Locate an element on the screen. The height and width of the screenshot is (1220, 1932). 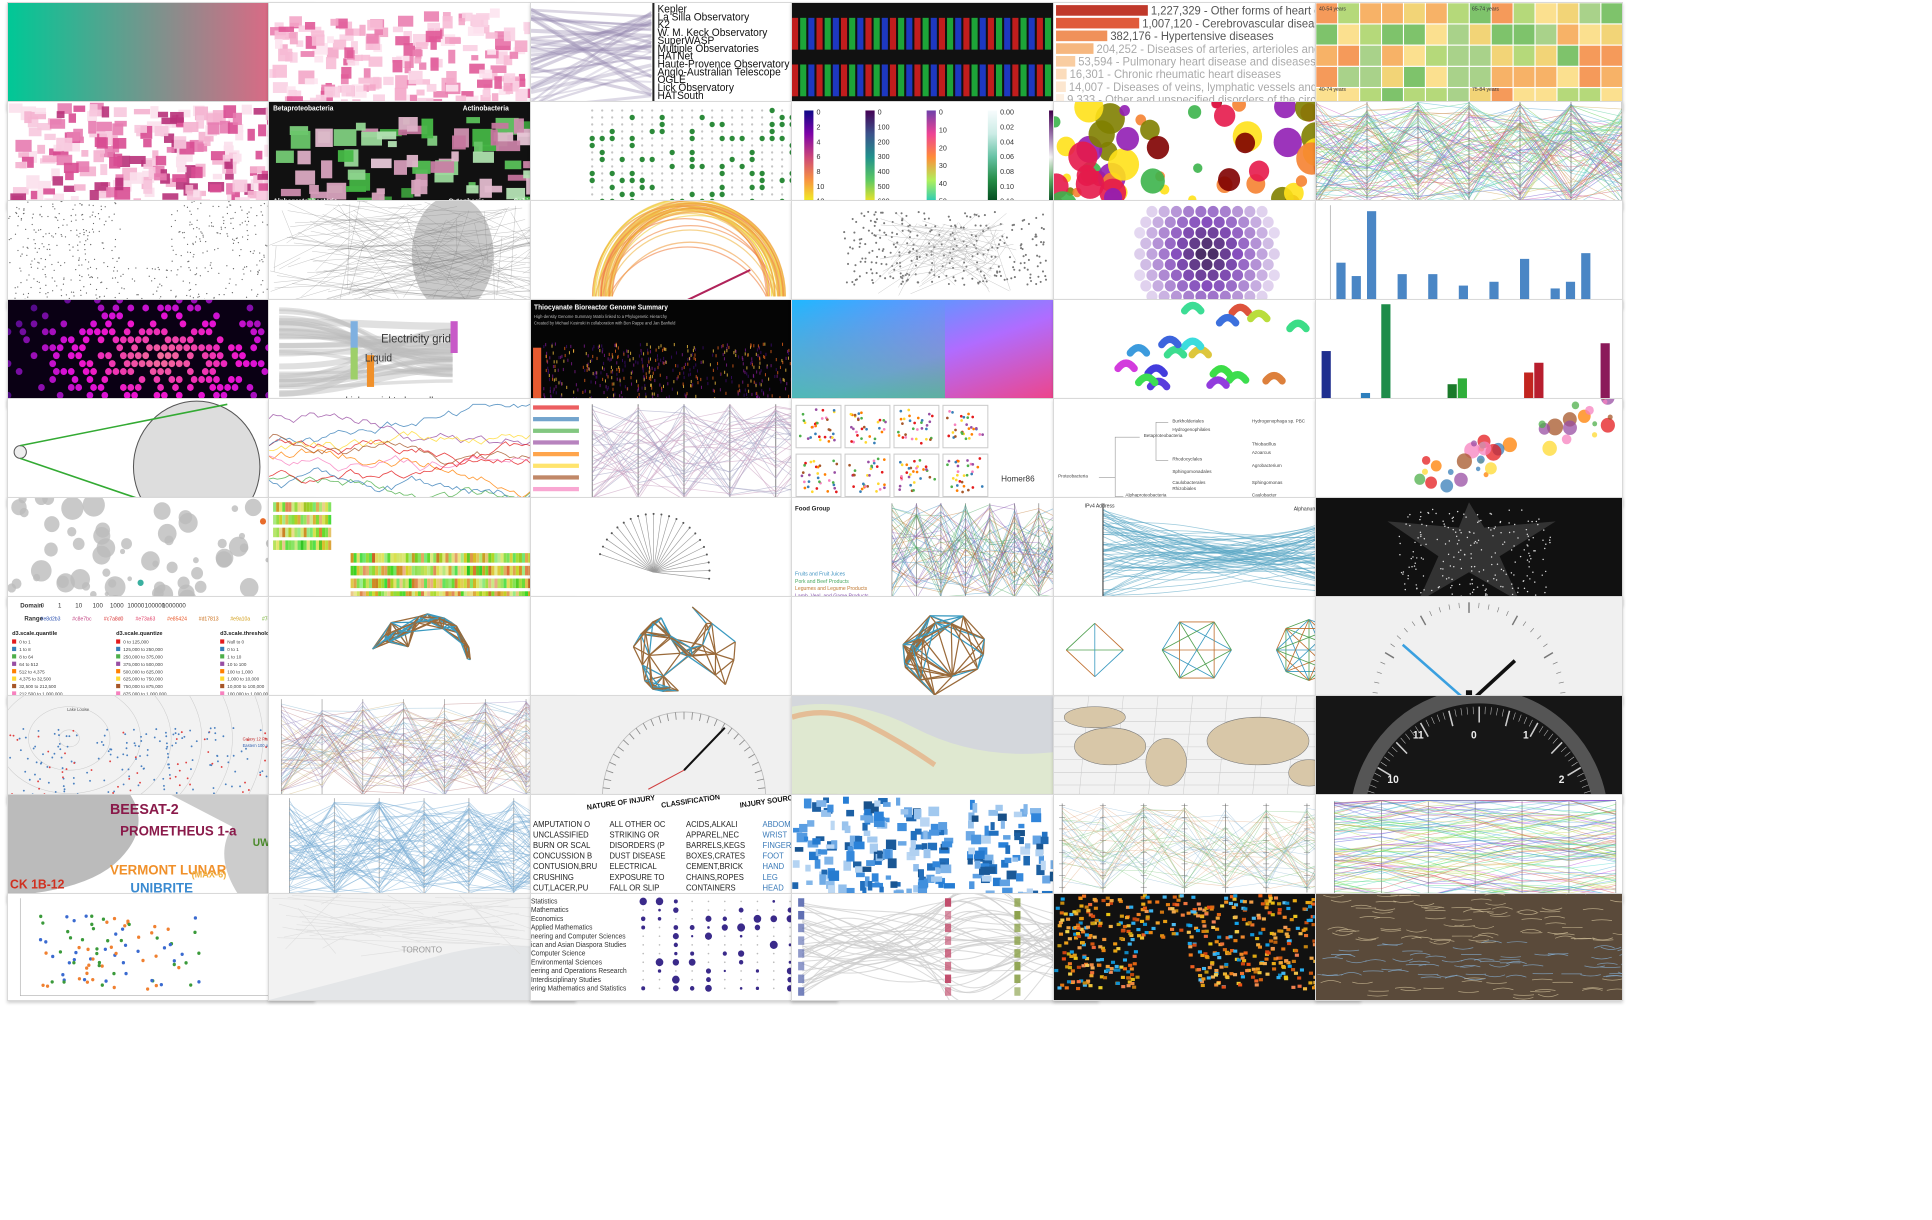
legend-entry: 250,000 to 375,000 is located at coordinates (143, 656).